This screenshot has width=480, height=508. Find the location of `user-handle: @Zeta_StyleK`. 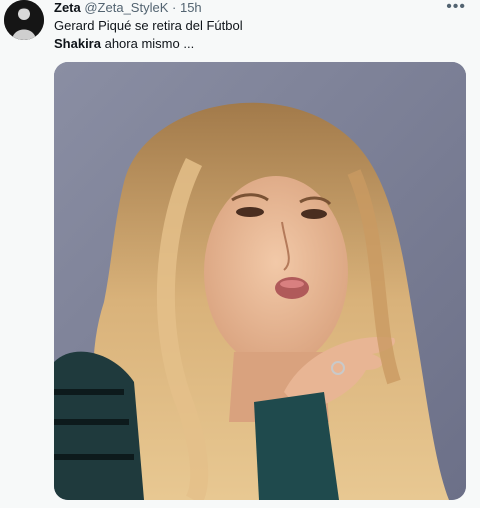

user-handle: @Zeta_StyleK is located at coordinates (126, 7).